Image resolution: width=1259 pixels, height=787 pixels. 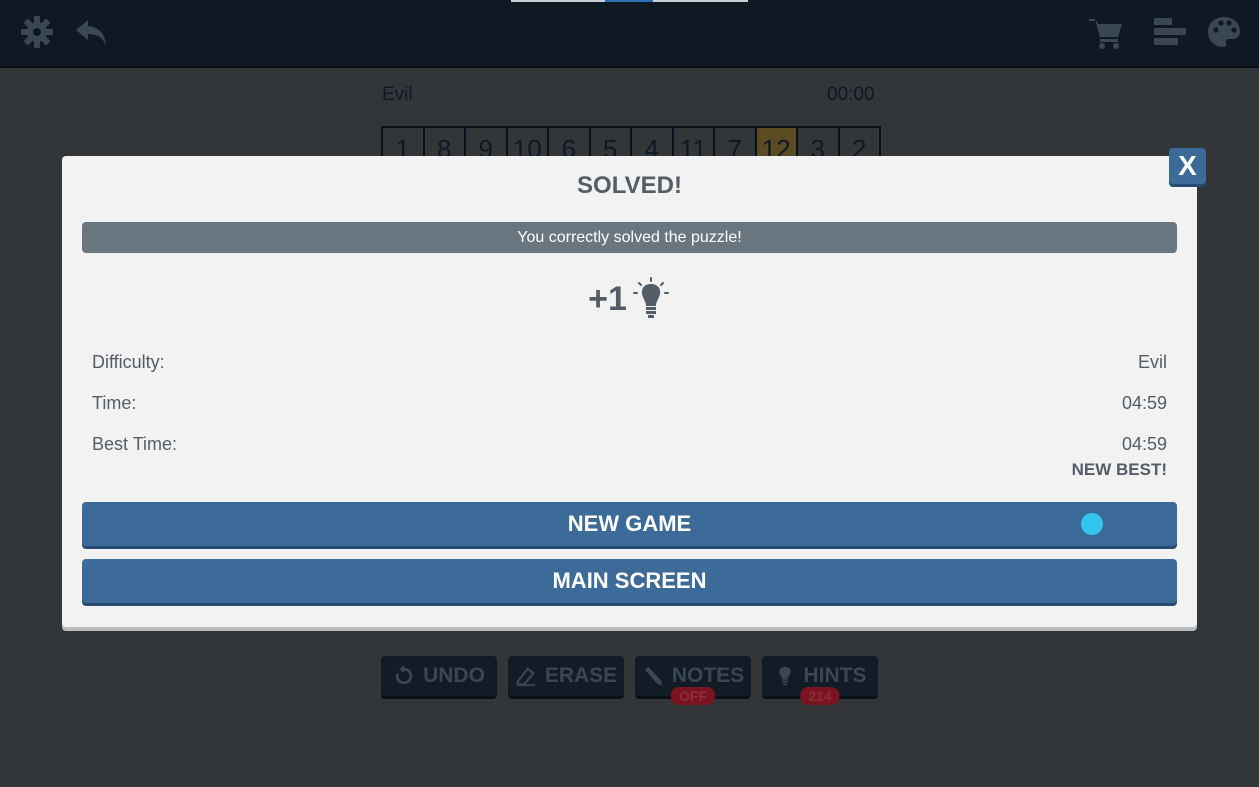 I want to click on reward: +1, so click(x=629, y=299).